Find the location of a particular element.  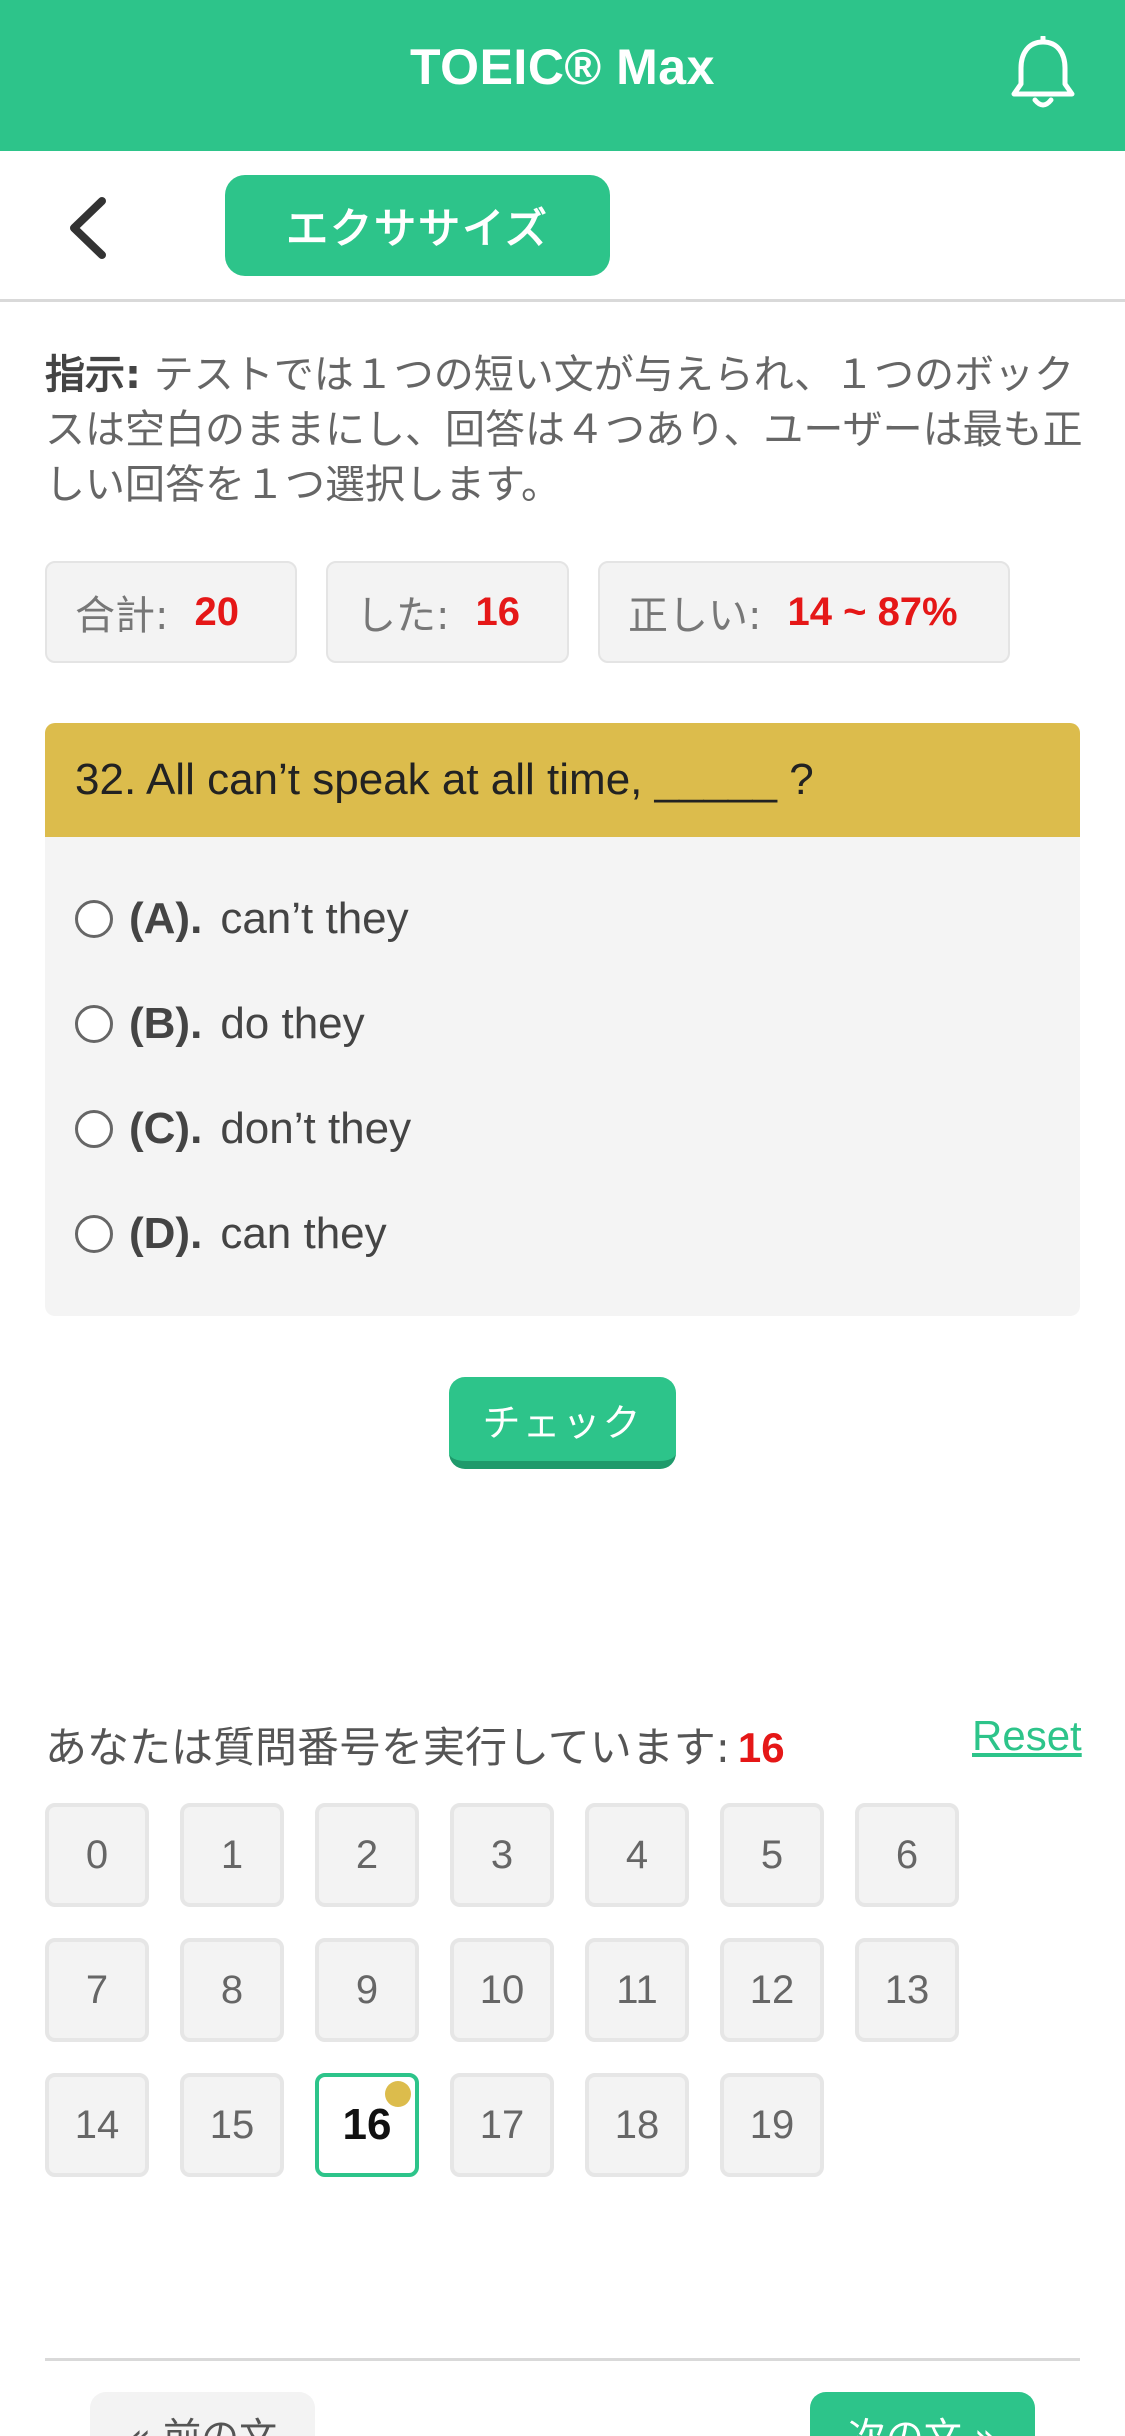

stat-correct: 正しい: 14 ~ 87% is located at coordinates (804, 612).